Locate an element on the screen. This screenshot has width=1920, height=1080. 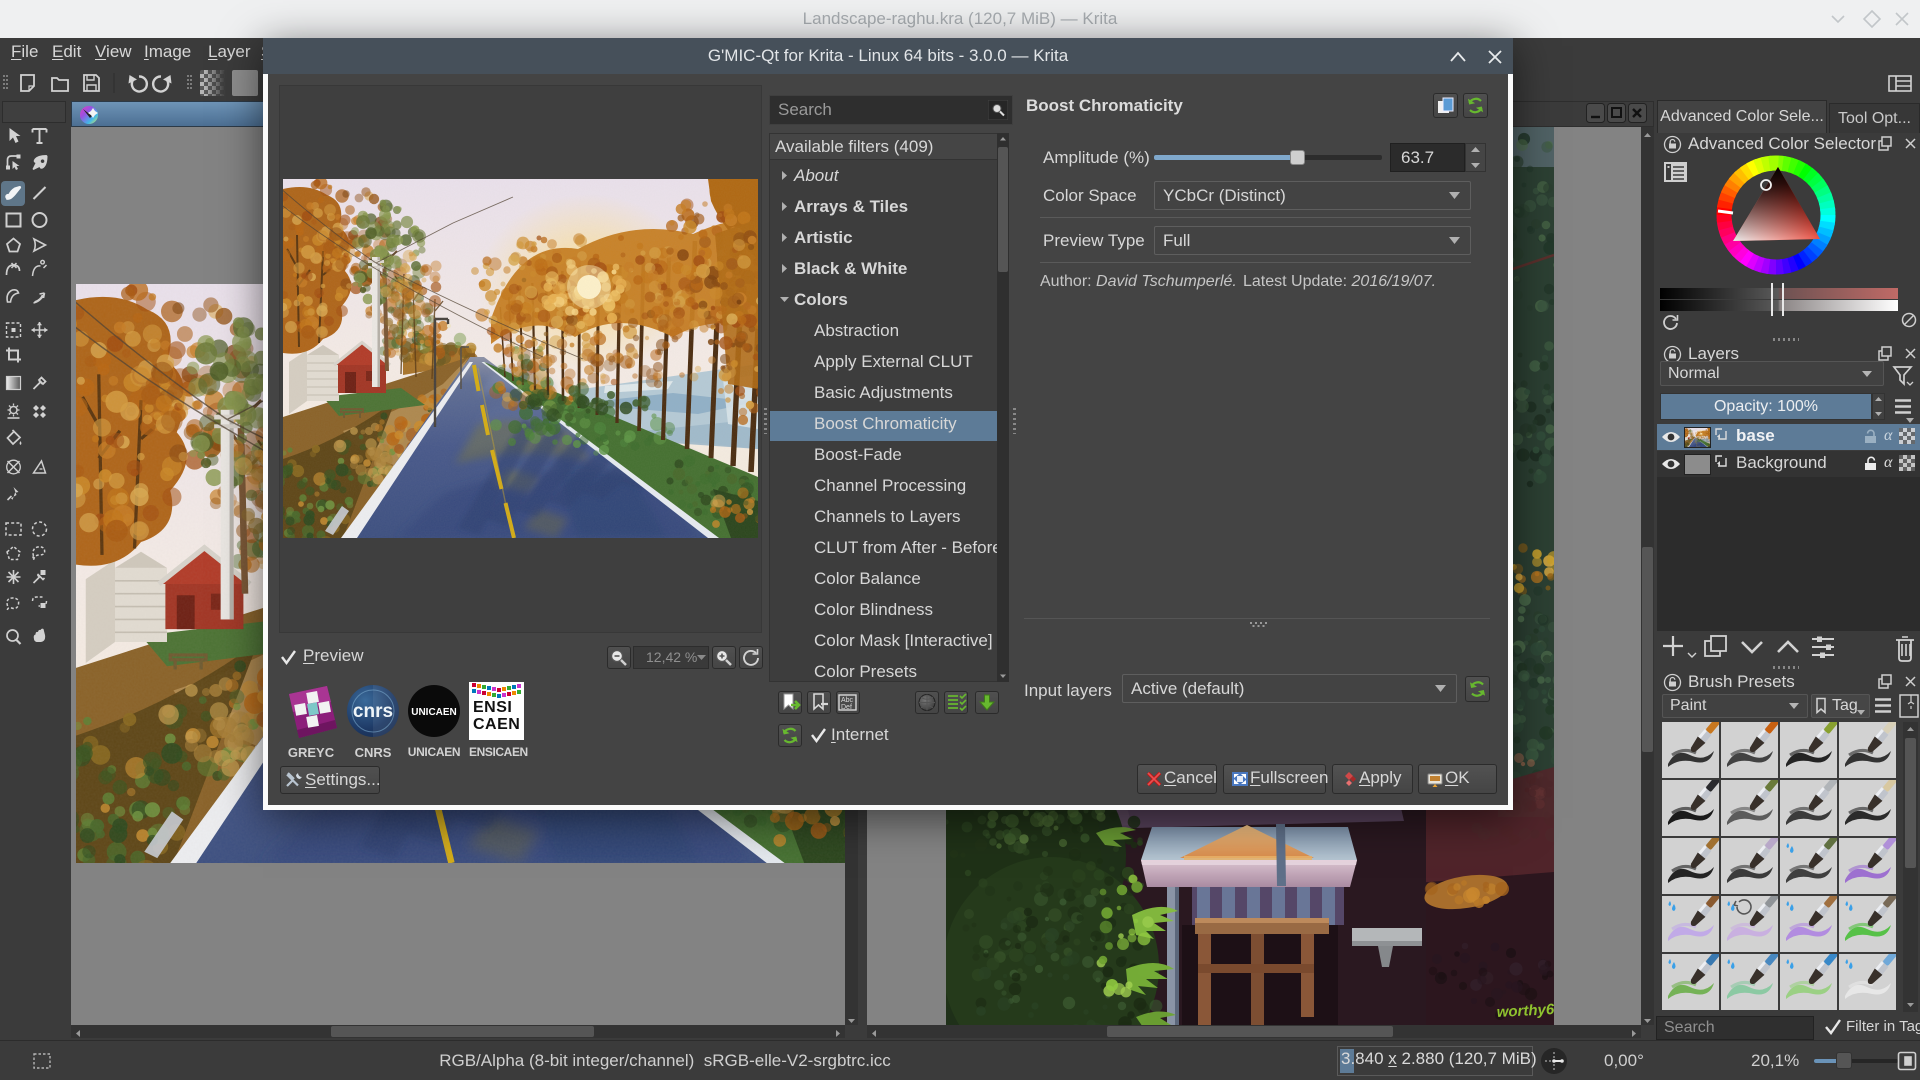
svg-text: Abc is located at coordinates (847, 700).